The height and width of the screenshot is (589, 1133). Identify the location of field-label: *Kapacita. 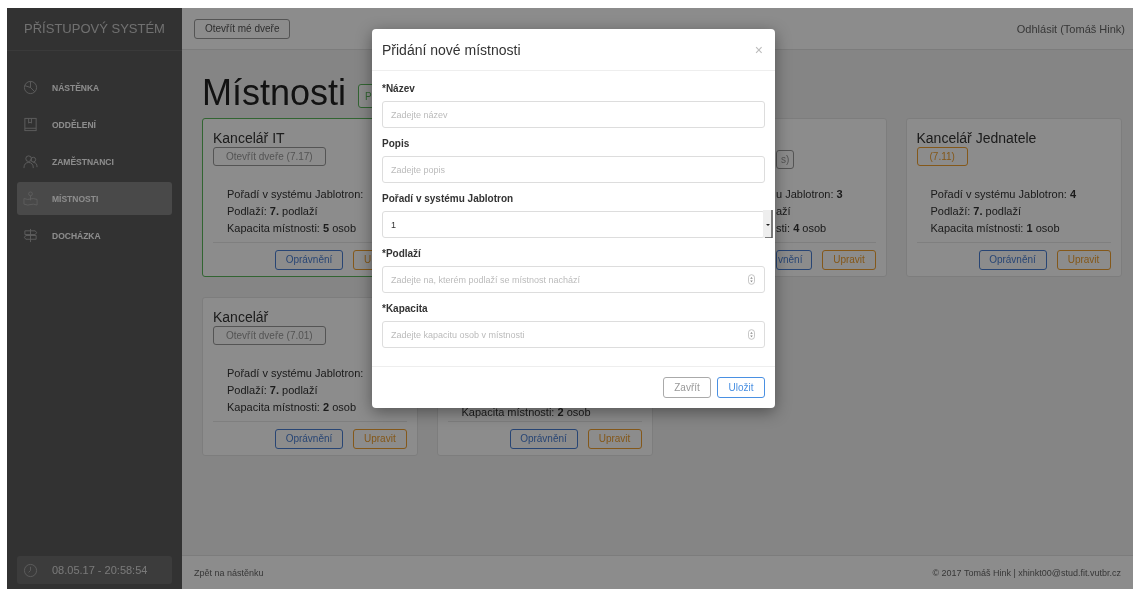
(405, 308).